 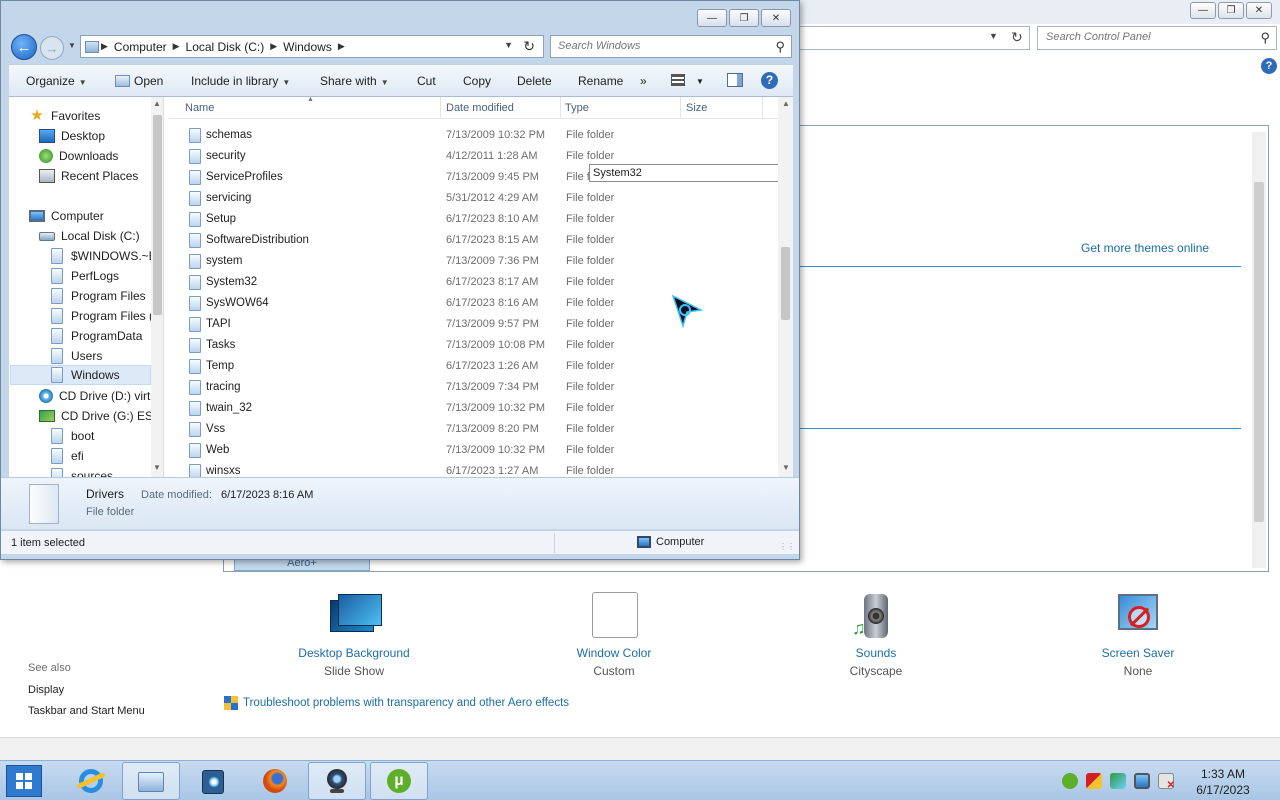 I want to click on nav-scrollbar: ▲ ▼, so click(x=157, y=287).